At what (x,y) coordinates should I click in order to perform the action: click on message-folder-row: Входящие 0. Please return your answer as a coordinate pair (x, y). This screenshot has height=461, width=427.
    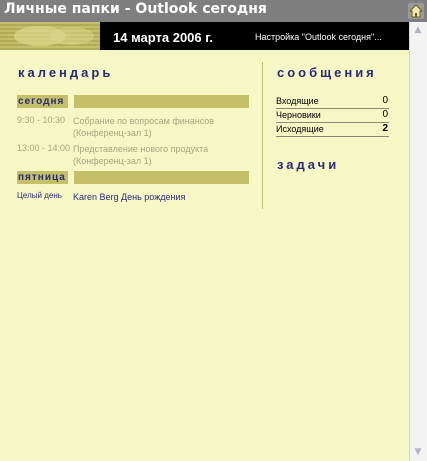
    Looking at the image, I should click on (332, 102).